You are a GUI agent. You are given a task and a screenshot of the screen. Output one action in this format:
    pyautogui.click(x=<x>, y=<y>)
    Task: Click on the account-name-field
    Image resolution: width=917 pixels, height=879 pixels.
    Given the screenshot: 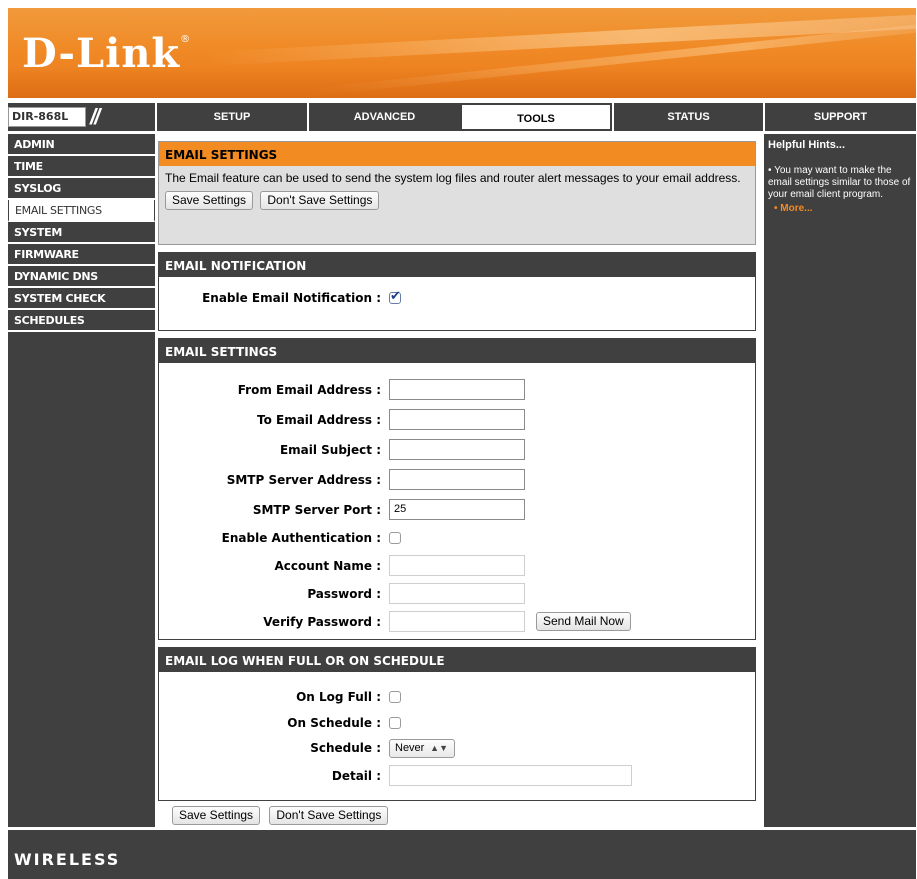 What is the action you would take?
    pyautogui.click(x=457, y=565)
    